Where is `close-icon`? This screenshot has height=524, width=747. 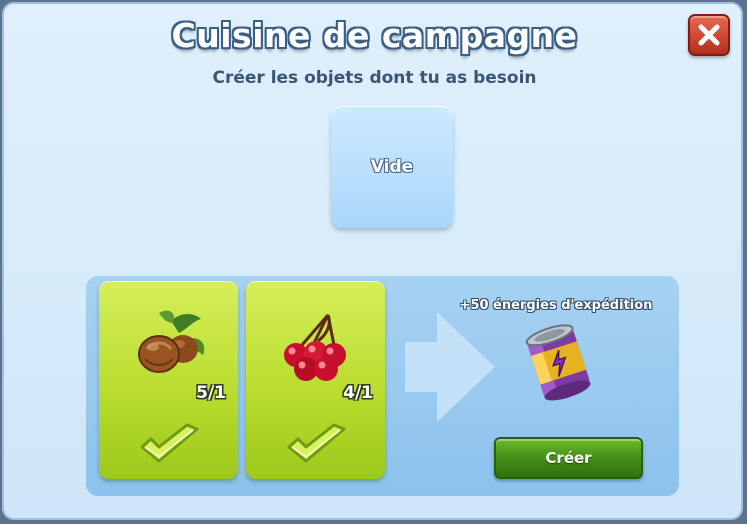 close-icon is located at coordinates (709, 35).